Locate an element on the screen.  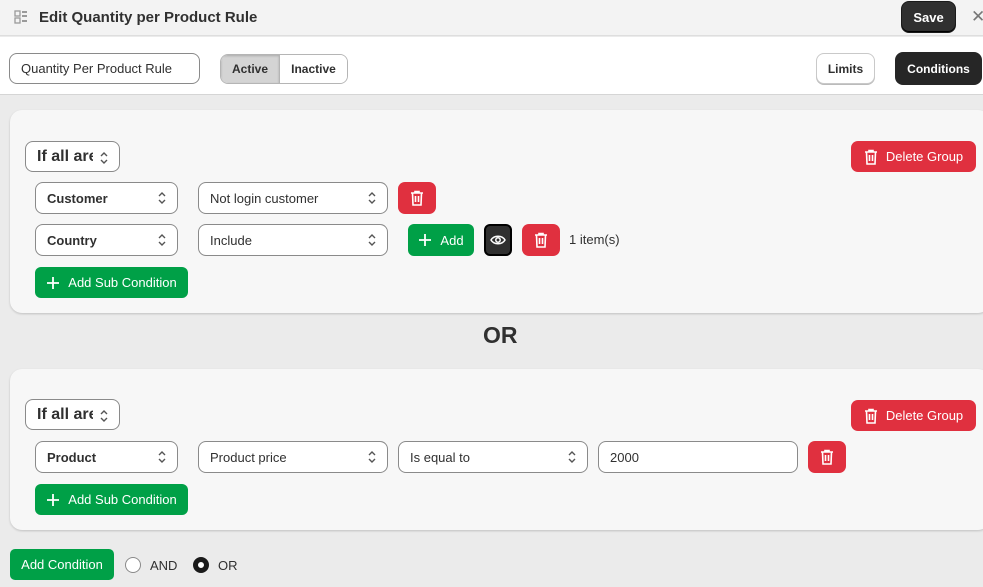
status-active-button: Active is located at coordinates (250, 69).